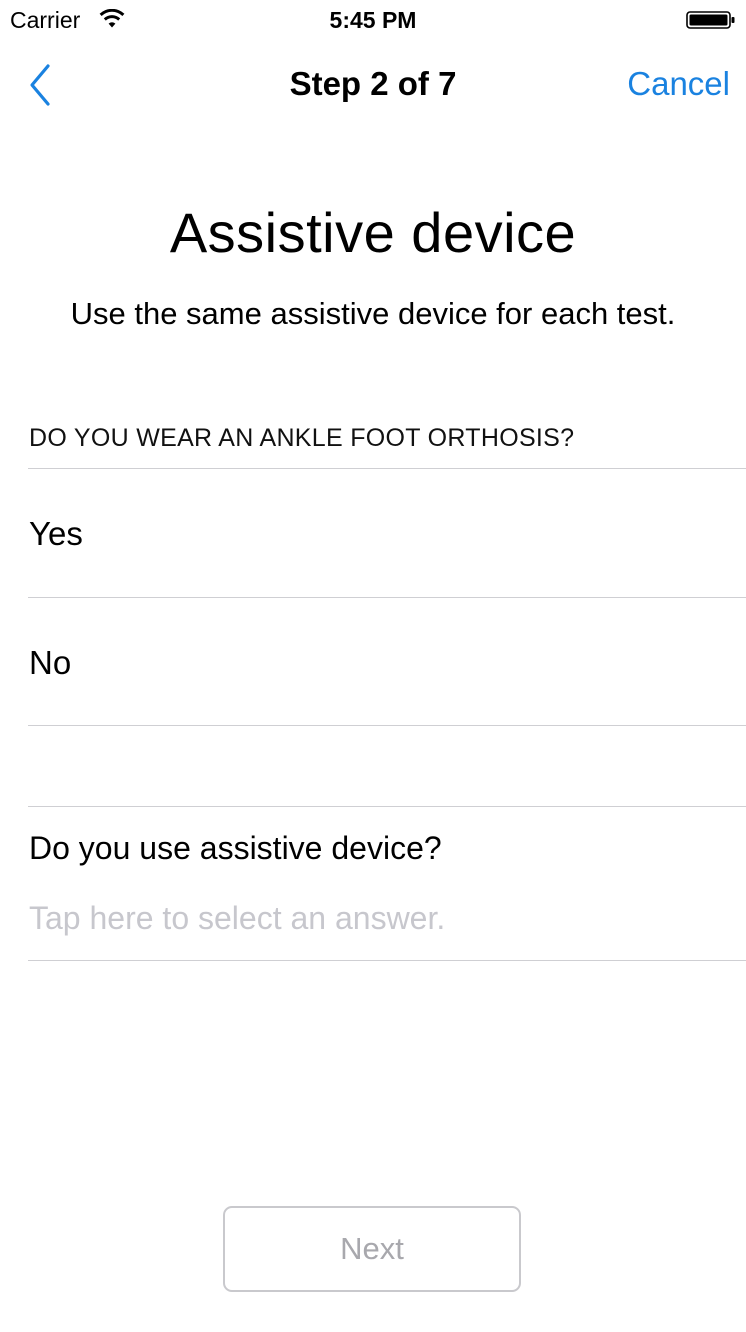 The image size is (746, 1332). Describe the element at coordinates (56, 533) in the screenshot. I see `option-yes-label: Yes` at that location.